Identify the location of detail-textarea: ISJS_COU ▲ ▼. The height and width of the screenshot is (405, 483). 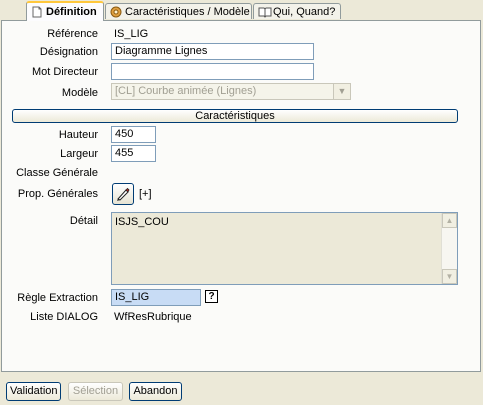
(284, 248).